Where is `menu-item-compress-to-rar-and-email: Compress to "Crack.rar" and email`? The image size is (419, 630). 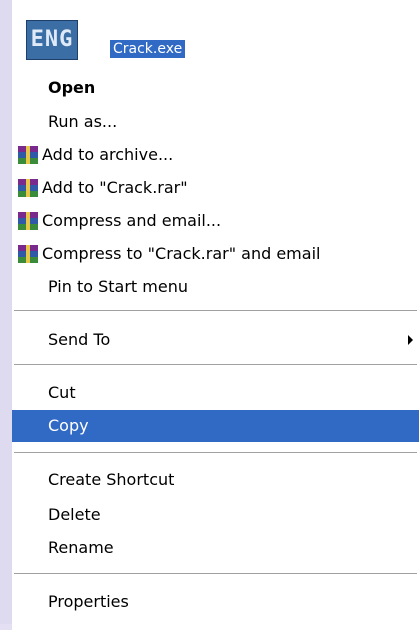
menu-item-compress-to-rar-and-email: Compress to "Crack.rar" and email is located at coordinates (215, 254).